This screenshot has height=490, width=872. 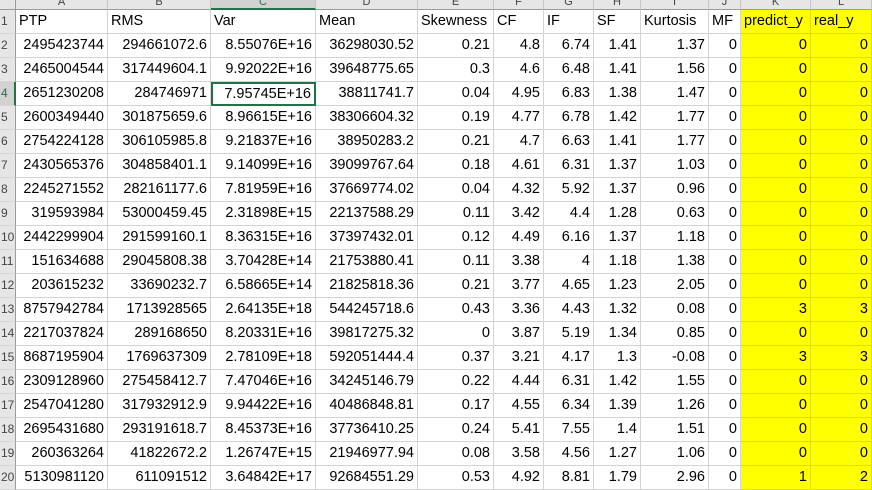 I want to click on data-cell: 1.56, so click(x=675, y=70).